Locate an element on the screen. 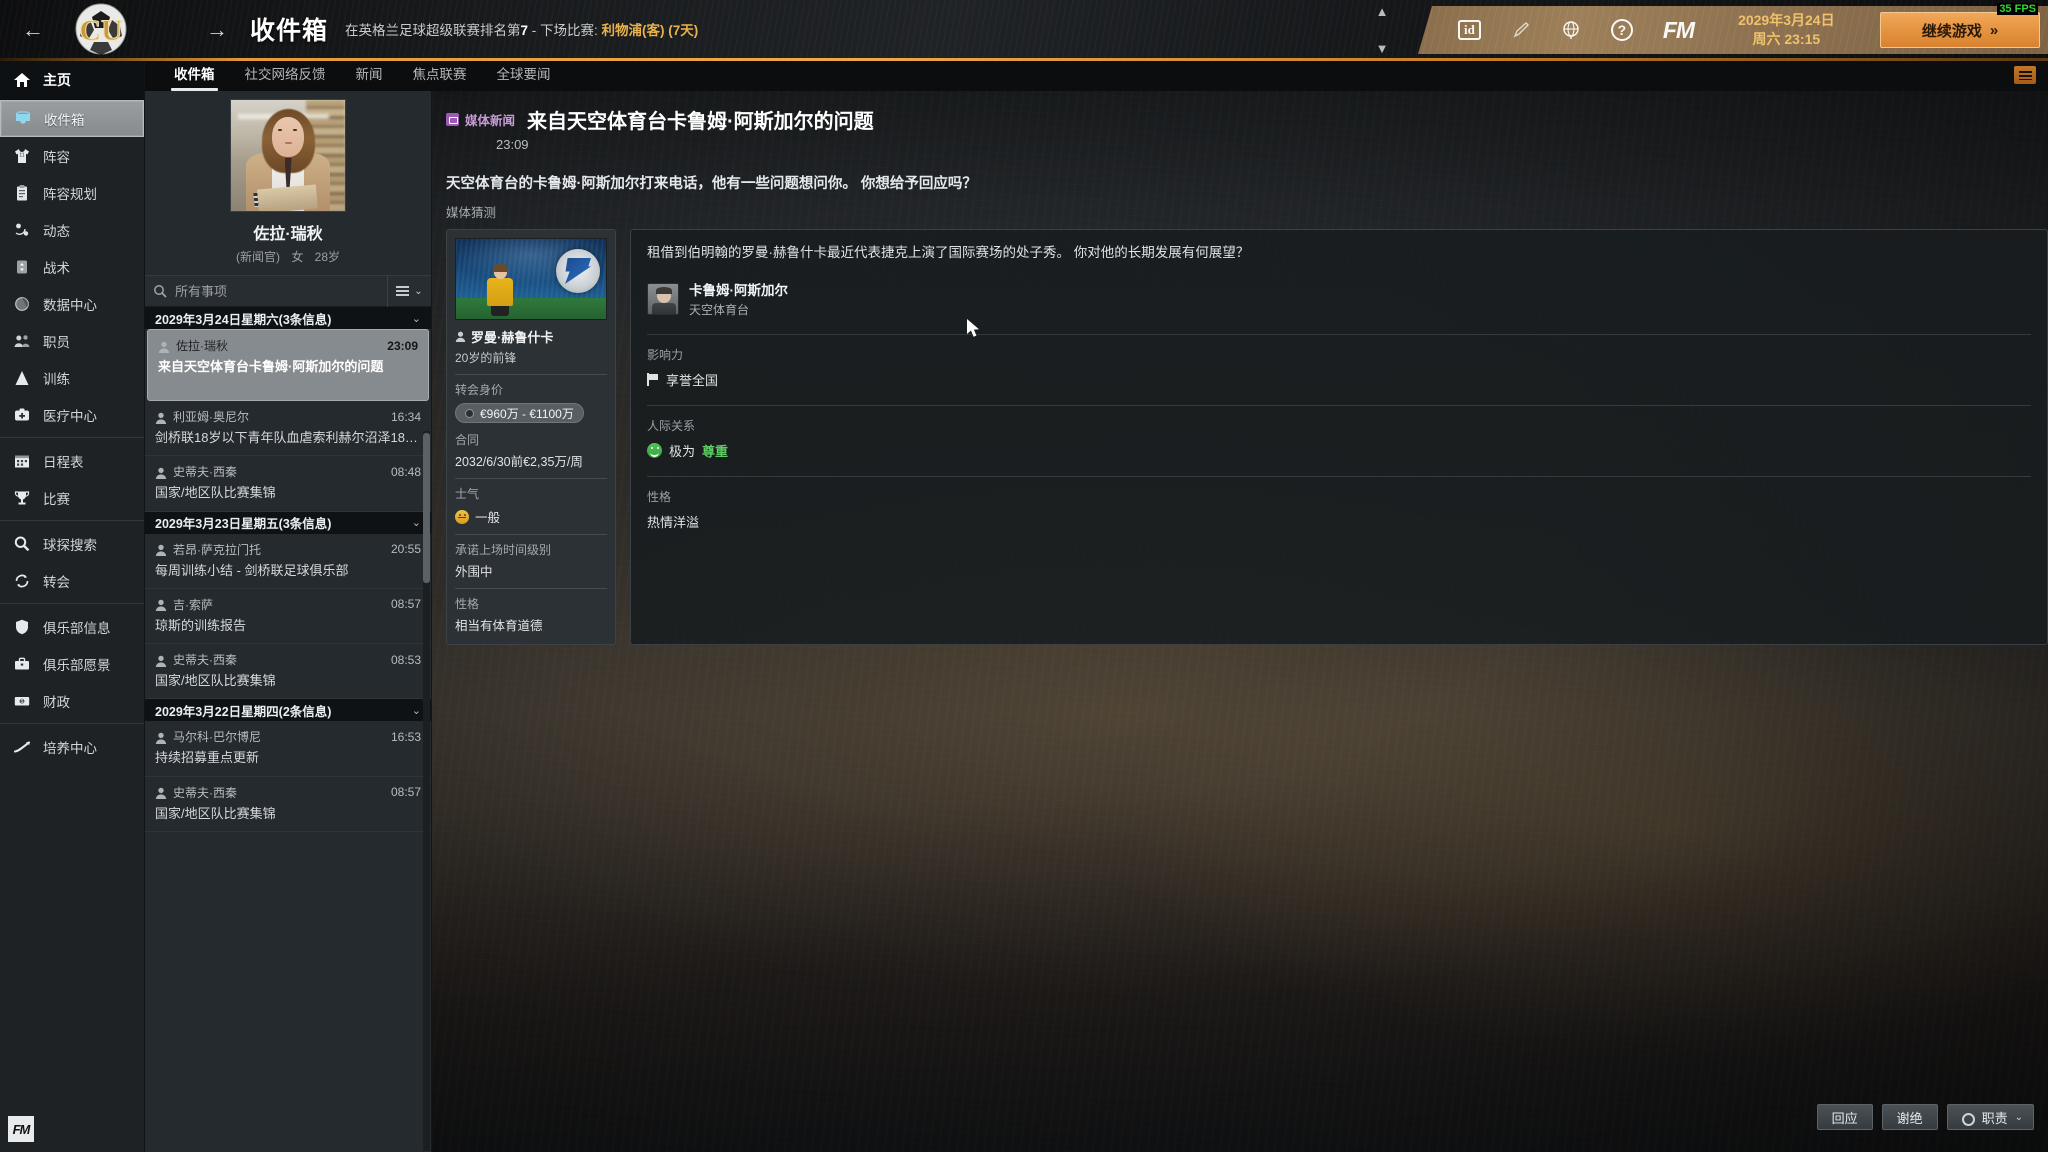 This screenshot has height=1152, width=2048. tab-2: 新闻 is located at coordinates (369, 76).